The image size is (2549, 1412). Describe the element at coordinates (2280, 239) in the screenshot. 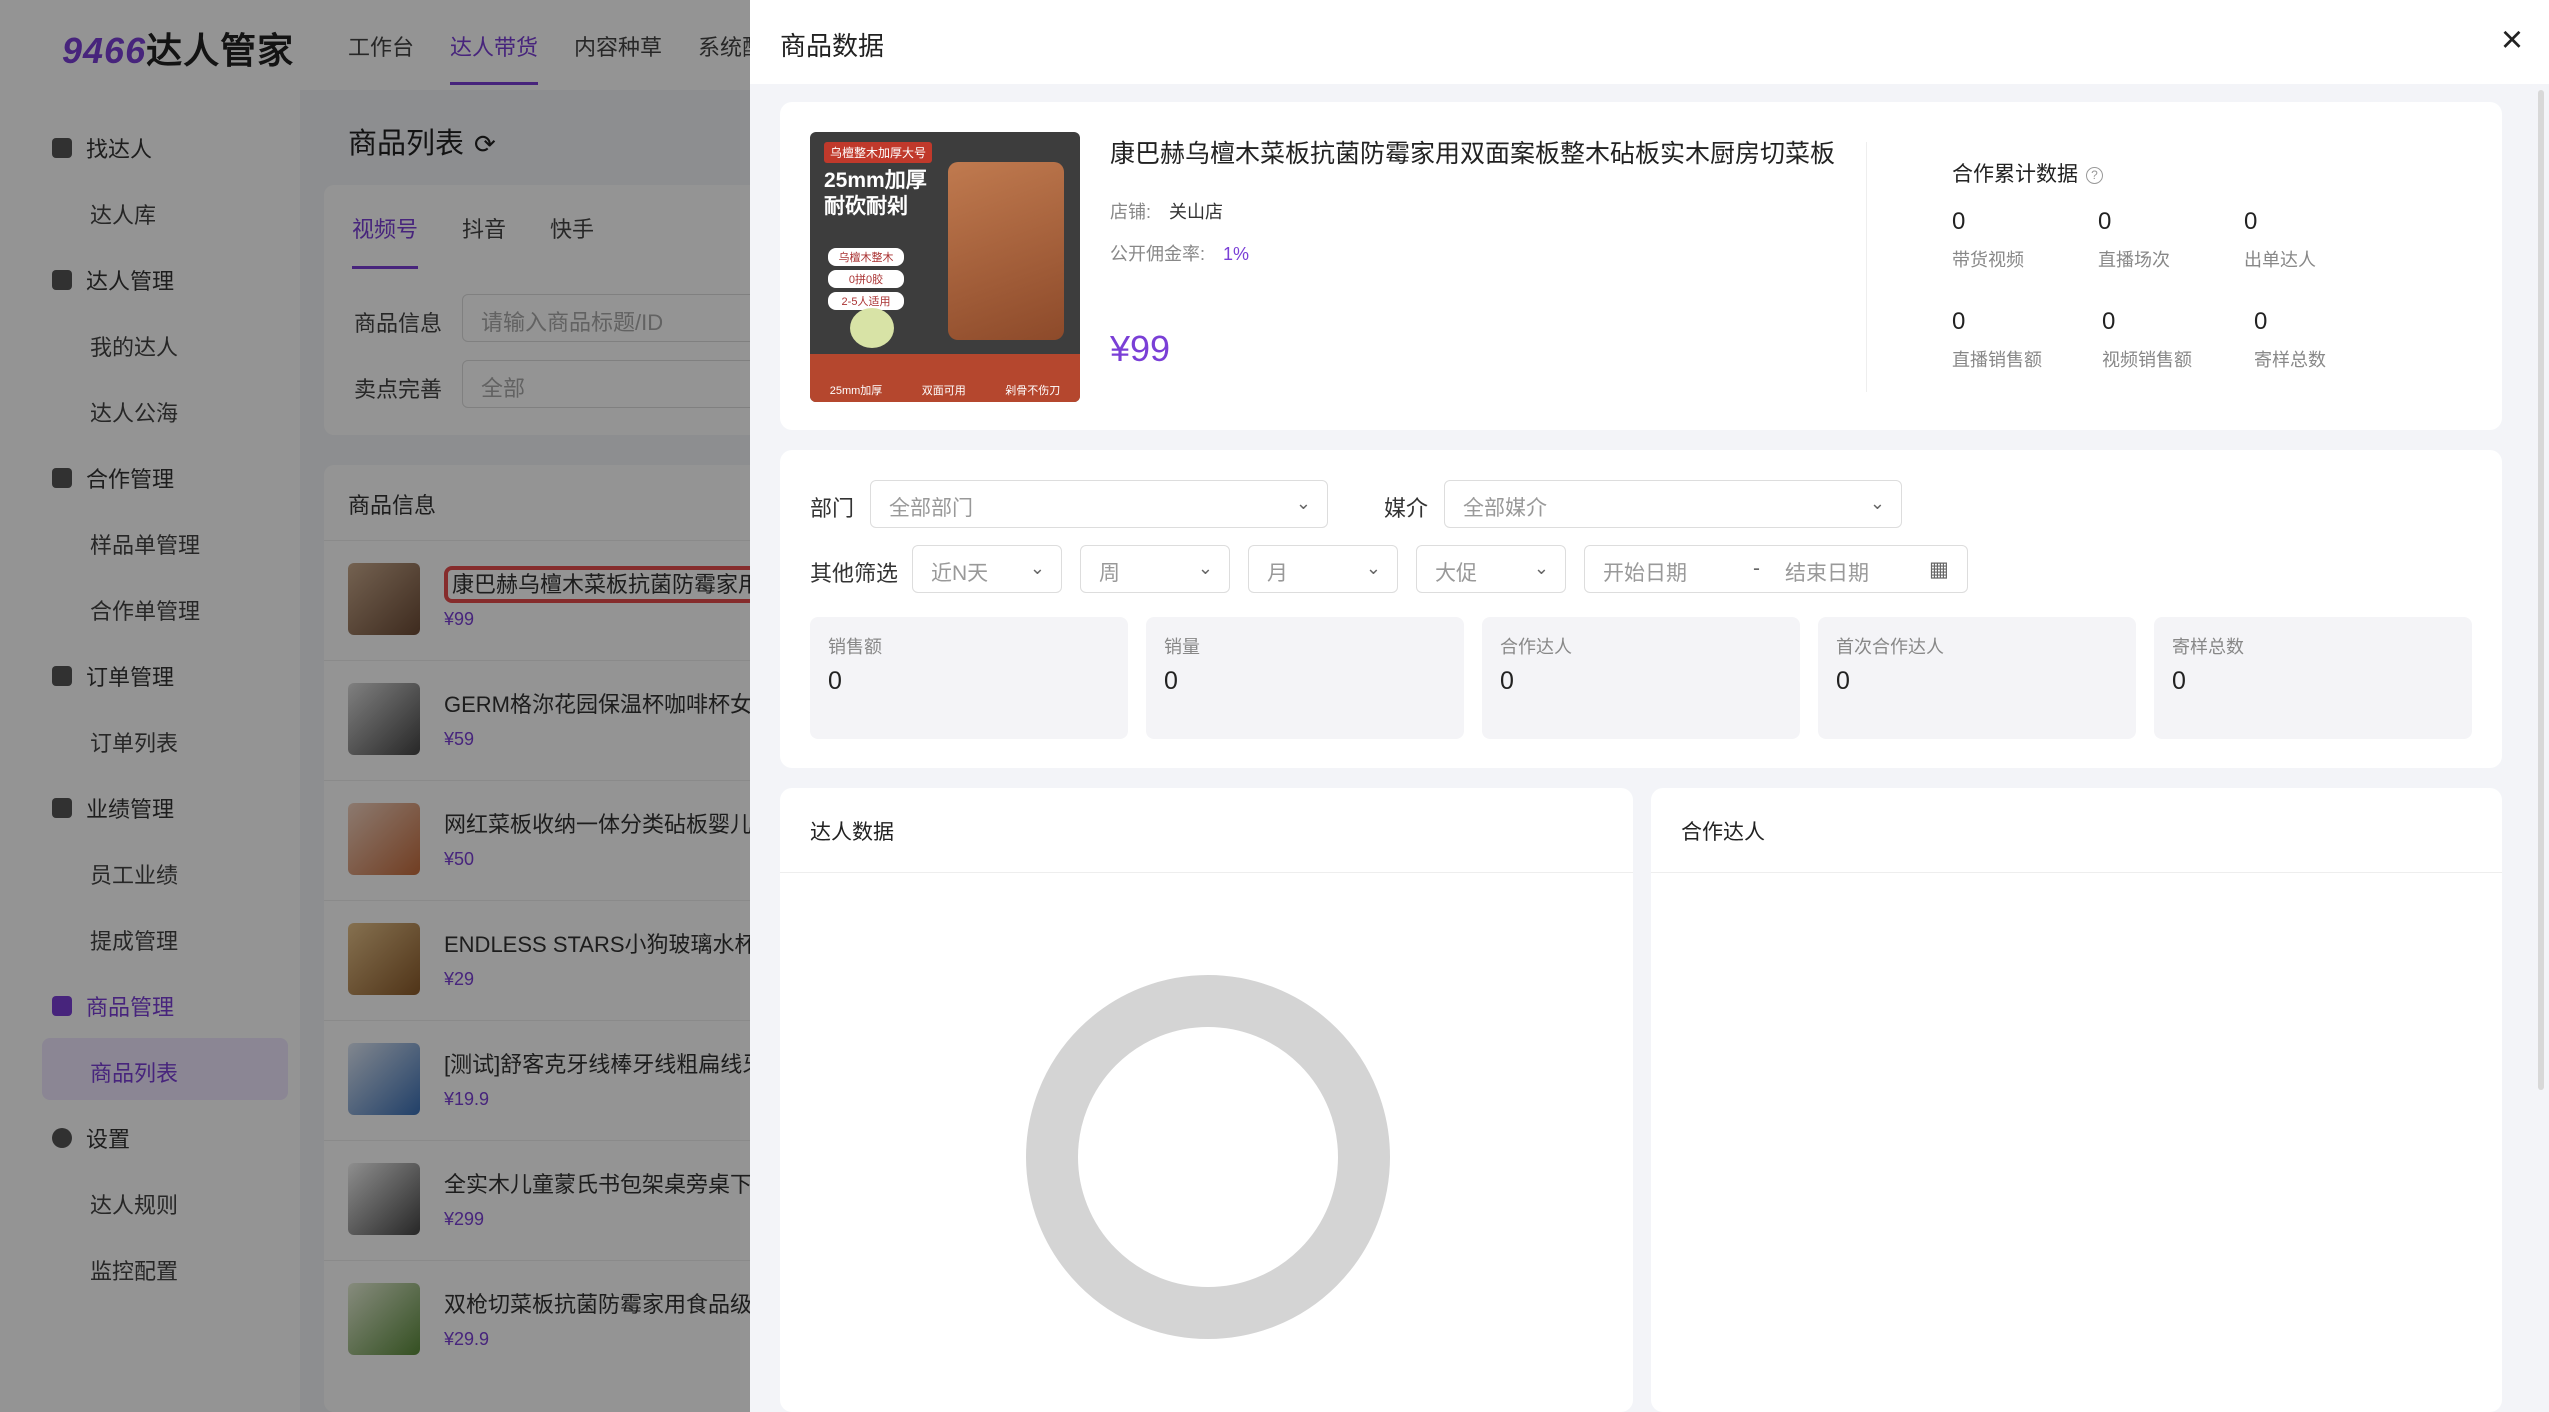

I see `stat-ordering-talents: 0 出单达人` at that location.